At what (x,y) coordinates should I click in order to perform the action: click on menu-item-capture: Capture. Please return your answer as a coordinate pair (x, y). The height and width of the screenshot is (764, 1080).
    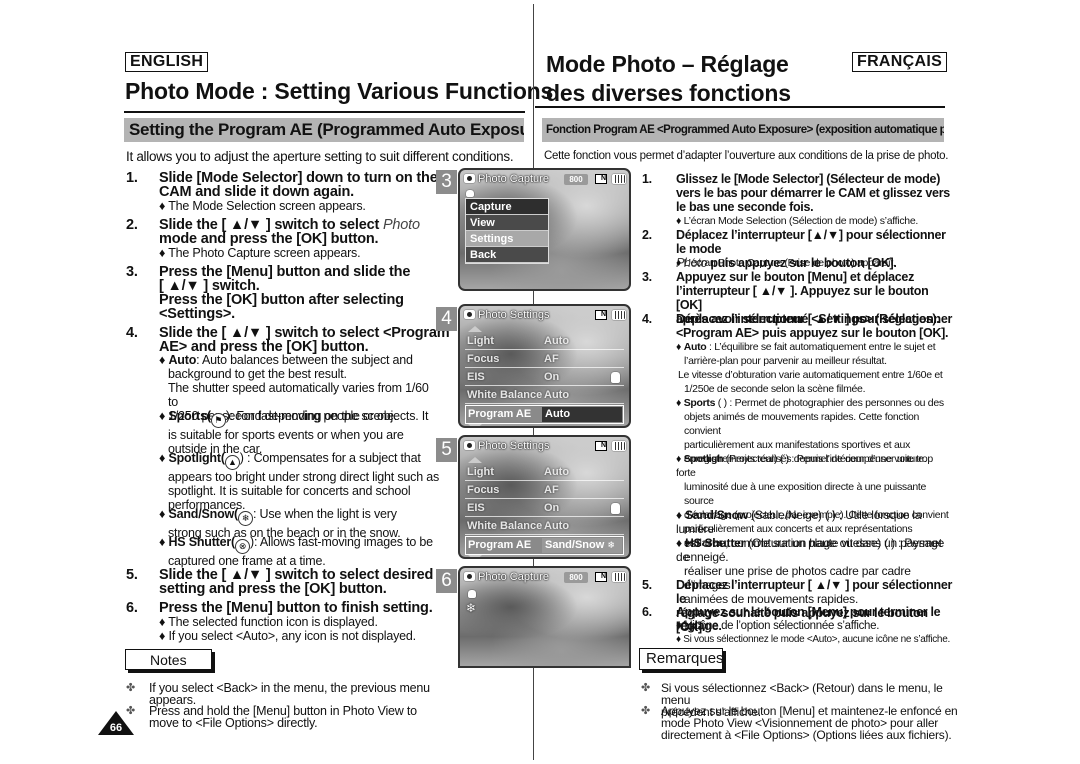
    Looking at the image, I should click on (507, 207).